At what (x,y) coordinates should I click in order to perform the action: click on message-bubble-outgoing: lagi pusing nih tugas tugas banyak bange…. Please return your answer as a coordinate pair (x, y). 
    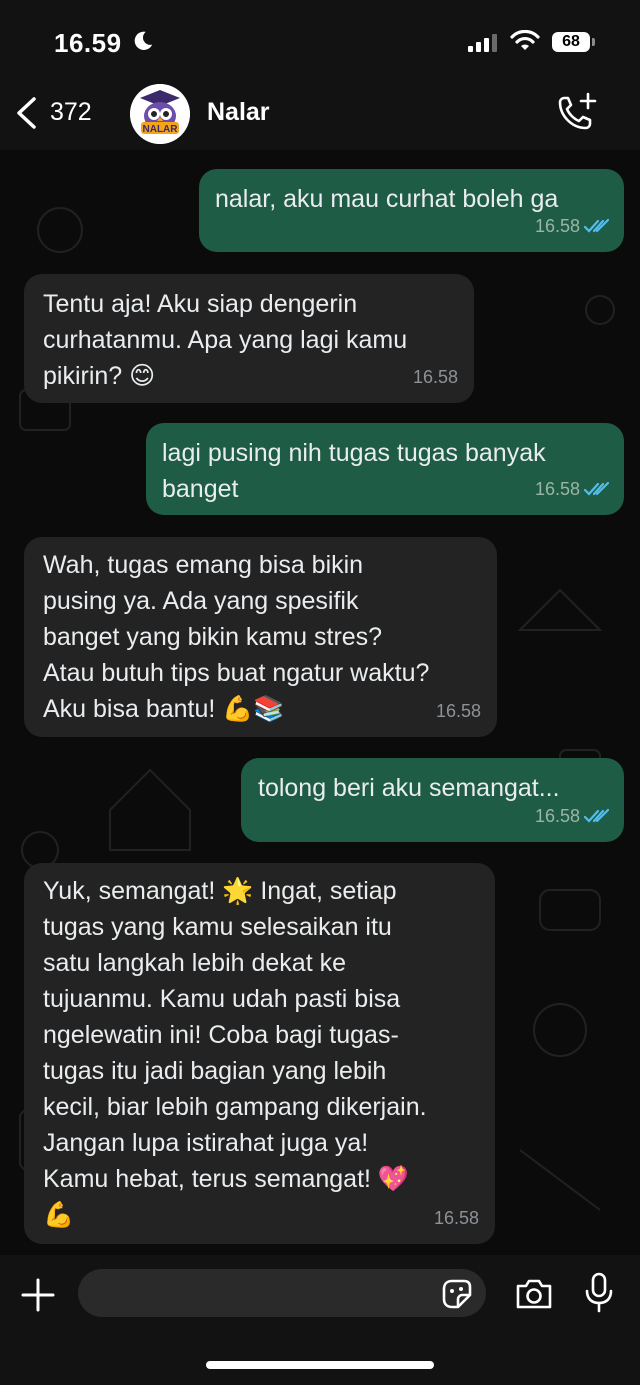
    Looking at the image, I should click on (385, 469).